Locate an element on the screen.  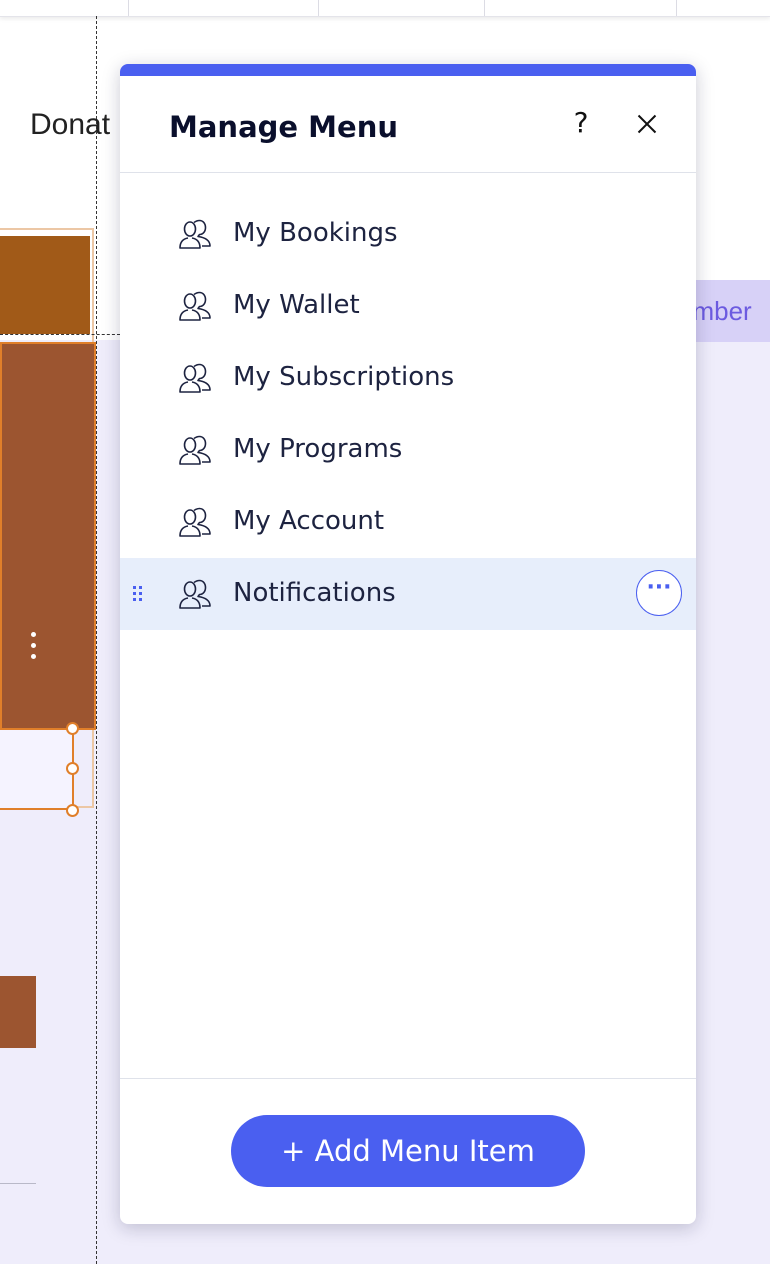
resize-handle-top is located at coordinates (72, 728).